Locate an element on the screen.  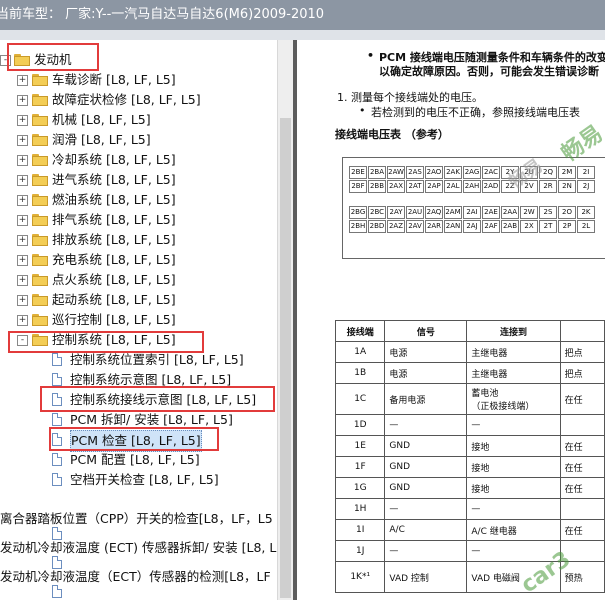
tree-item: + 起动系统 [L8, LF, L5] is located at coordinates (146, 300).